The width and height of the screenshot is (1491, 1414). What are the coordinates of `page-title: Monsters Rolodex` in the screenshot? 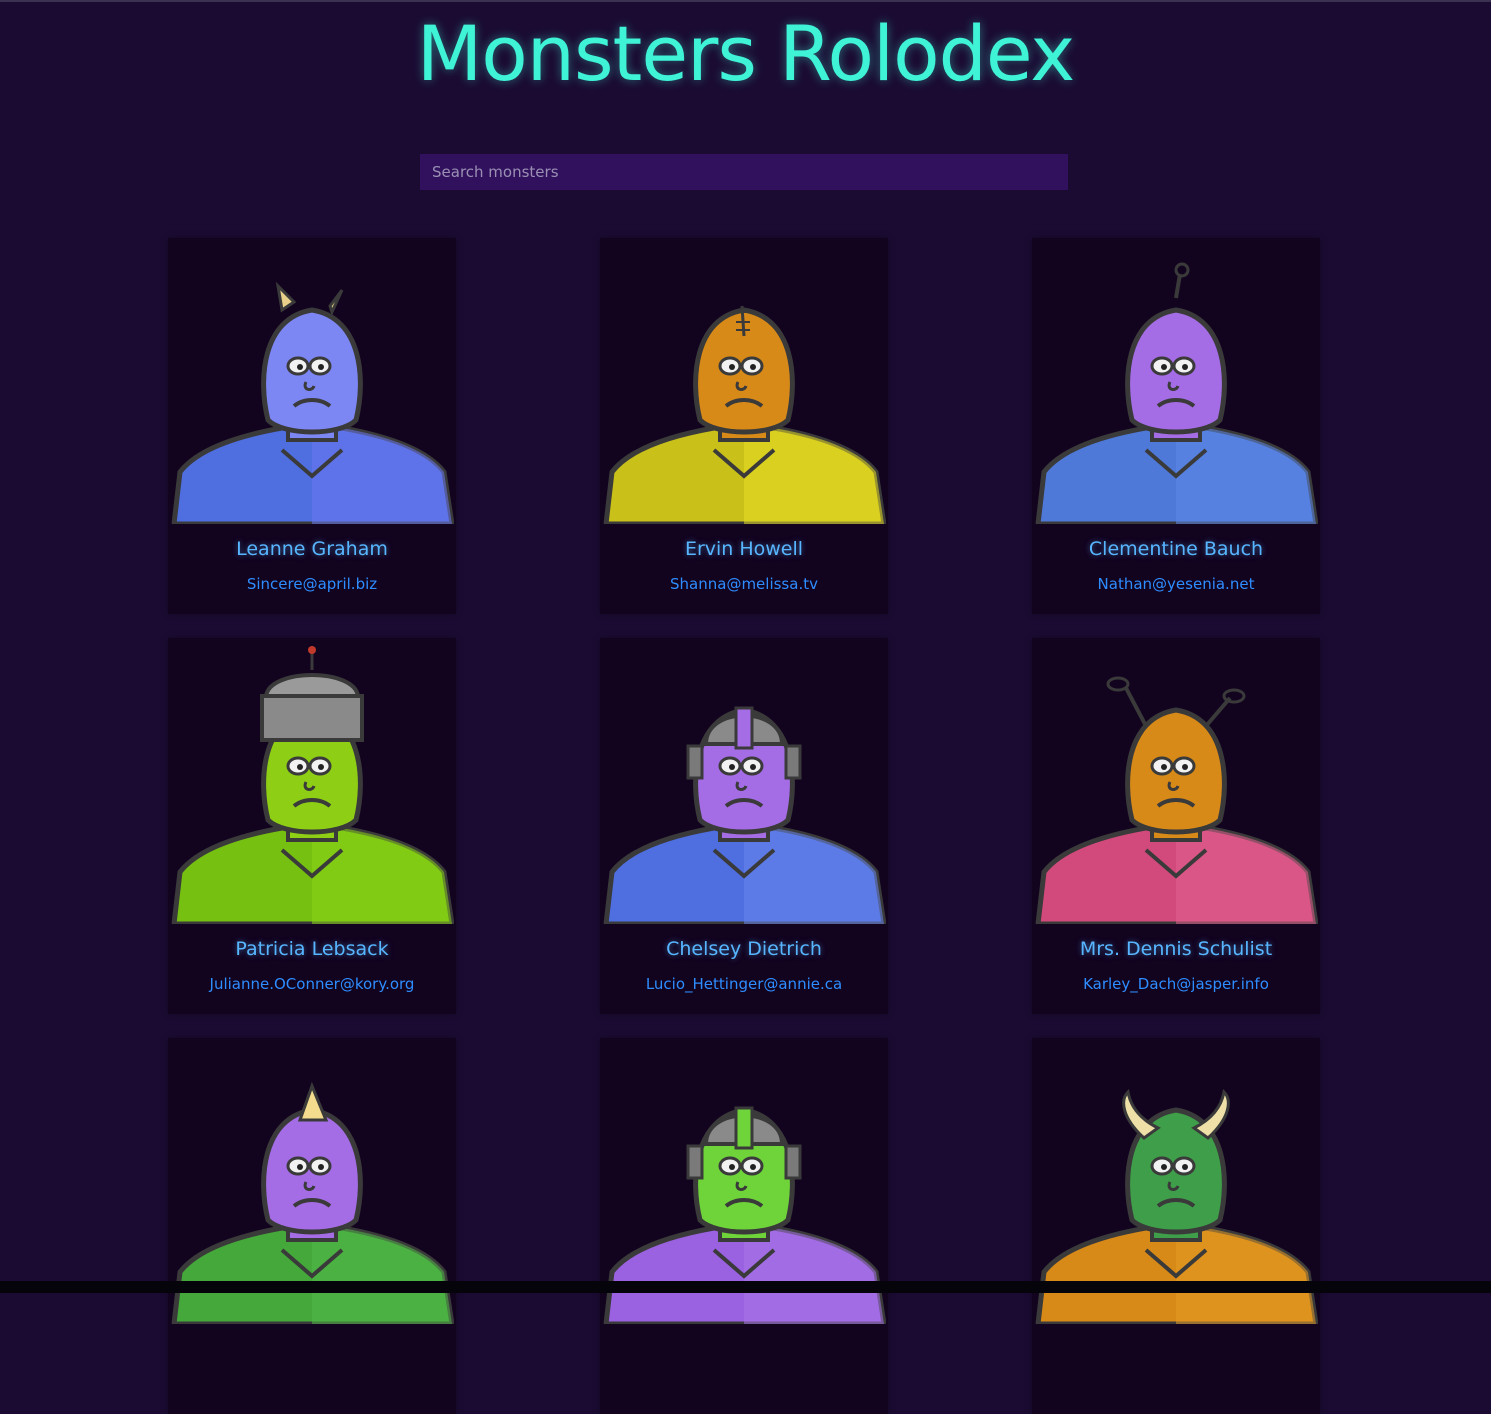 It's located at (746, 53).